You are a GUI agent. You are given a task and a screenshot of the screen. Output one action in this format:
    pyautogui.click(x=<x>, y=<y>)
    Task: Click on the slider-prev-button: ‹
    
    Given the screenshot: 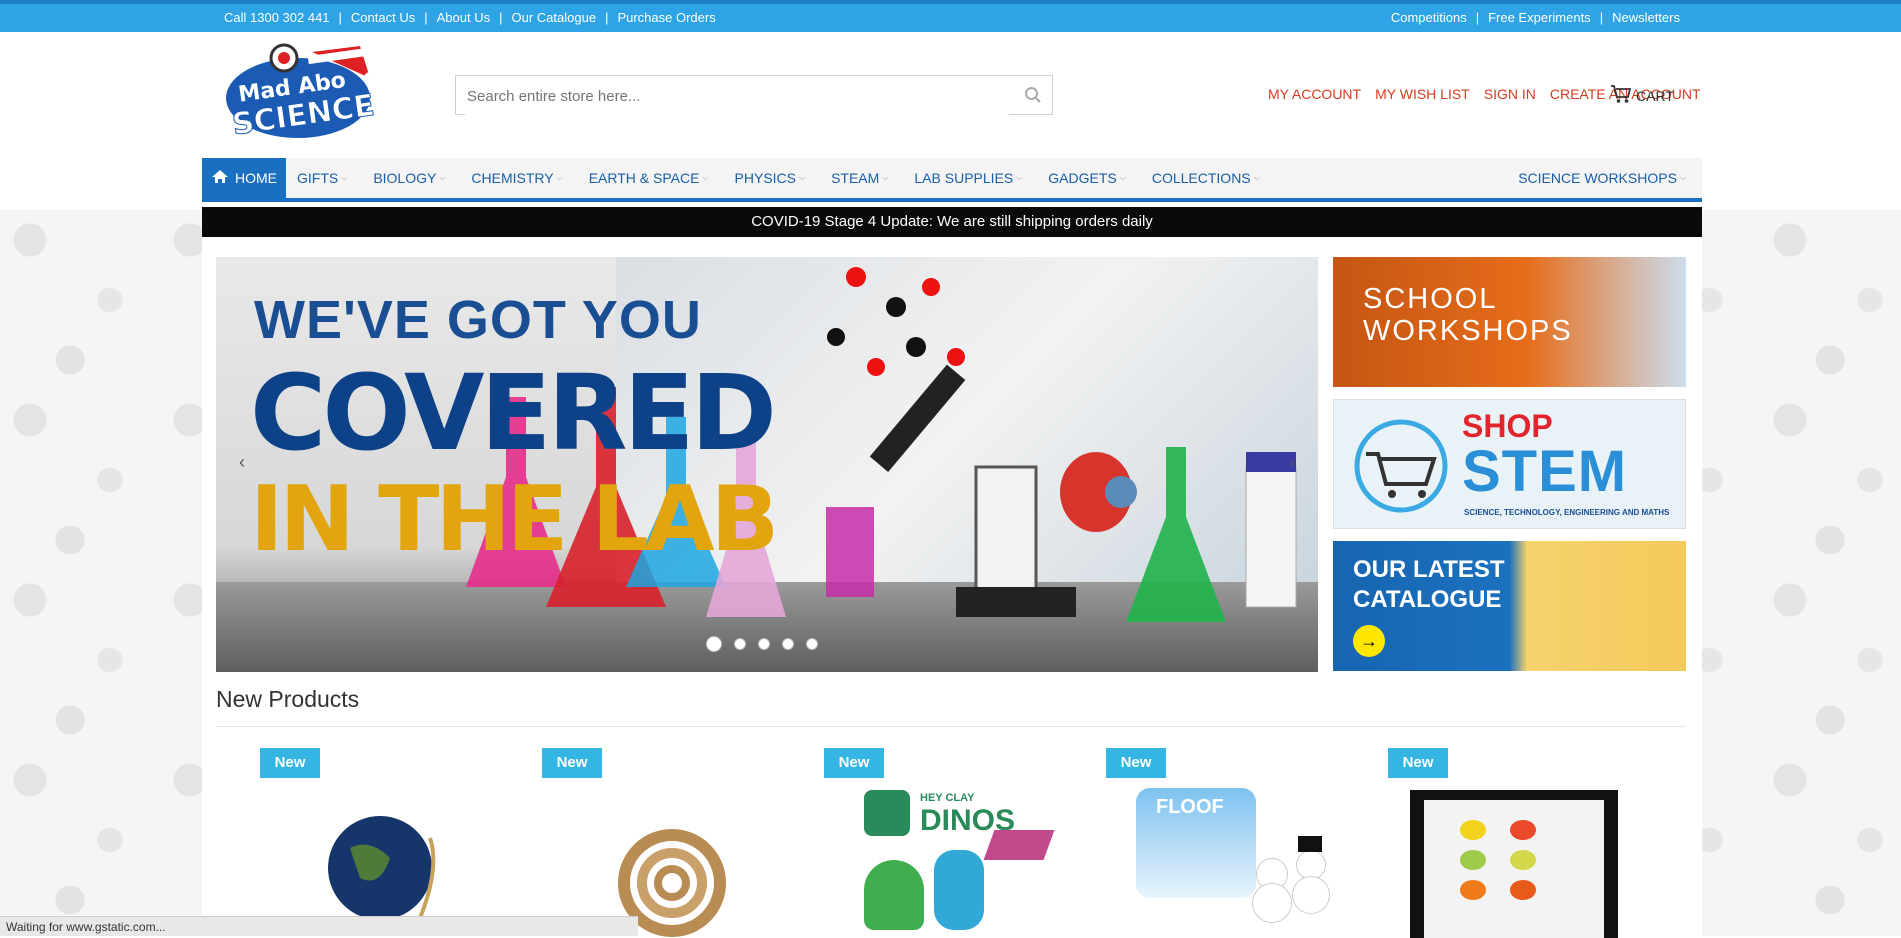 What is the action you would take?
    pyautogui.click(x=242, y=462)
    